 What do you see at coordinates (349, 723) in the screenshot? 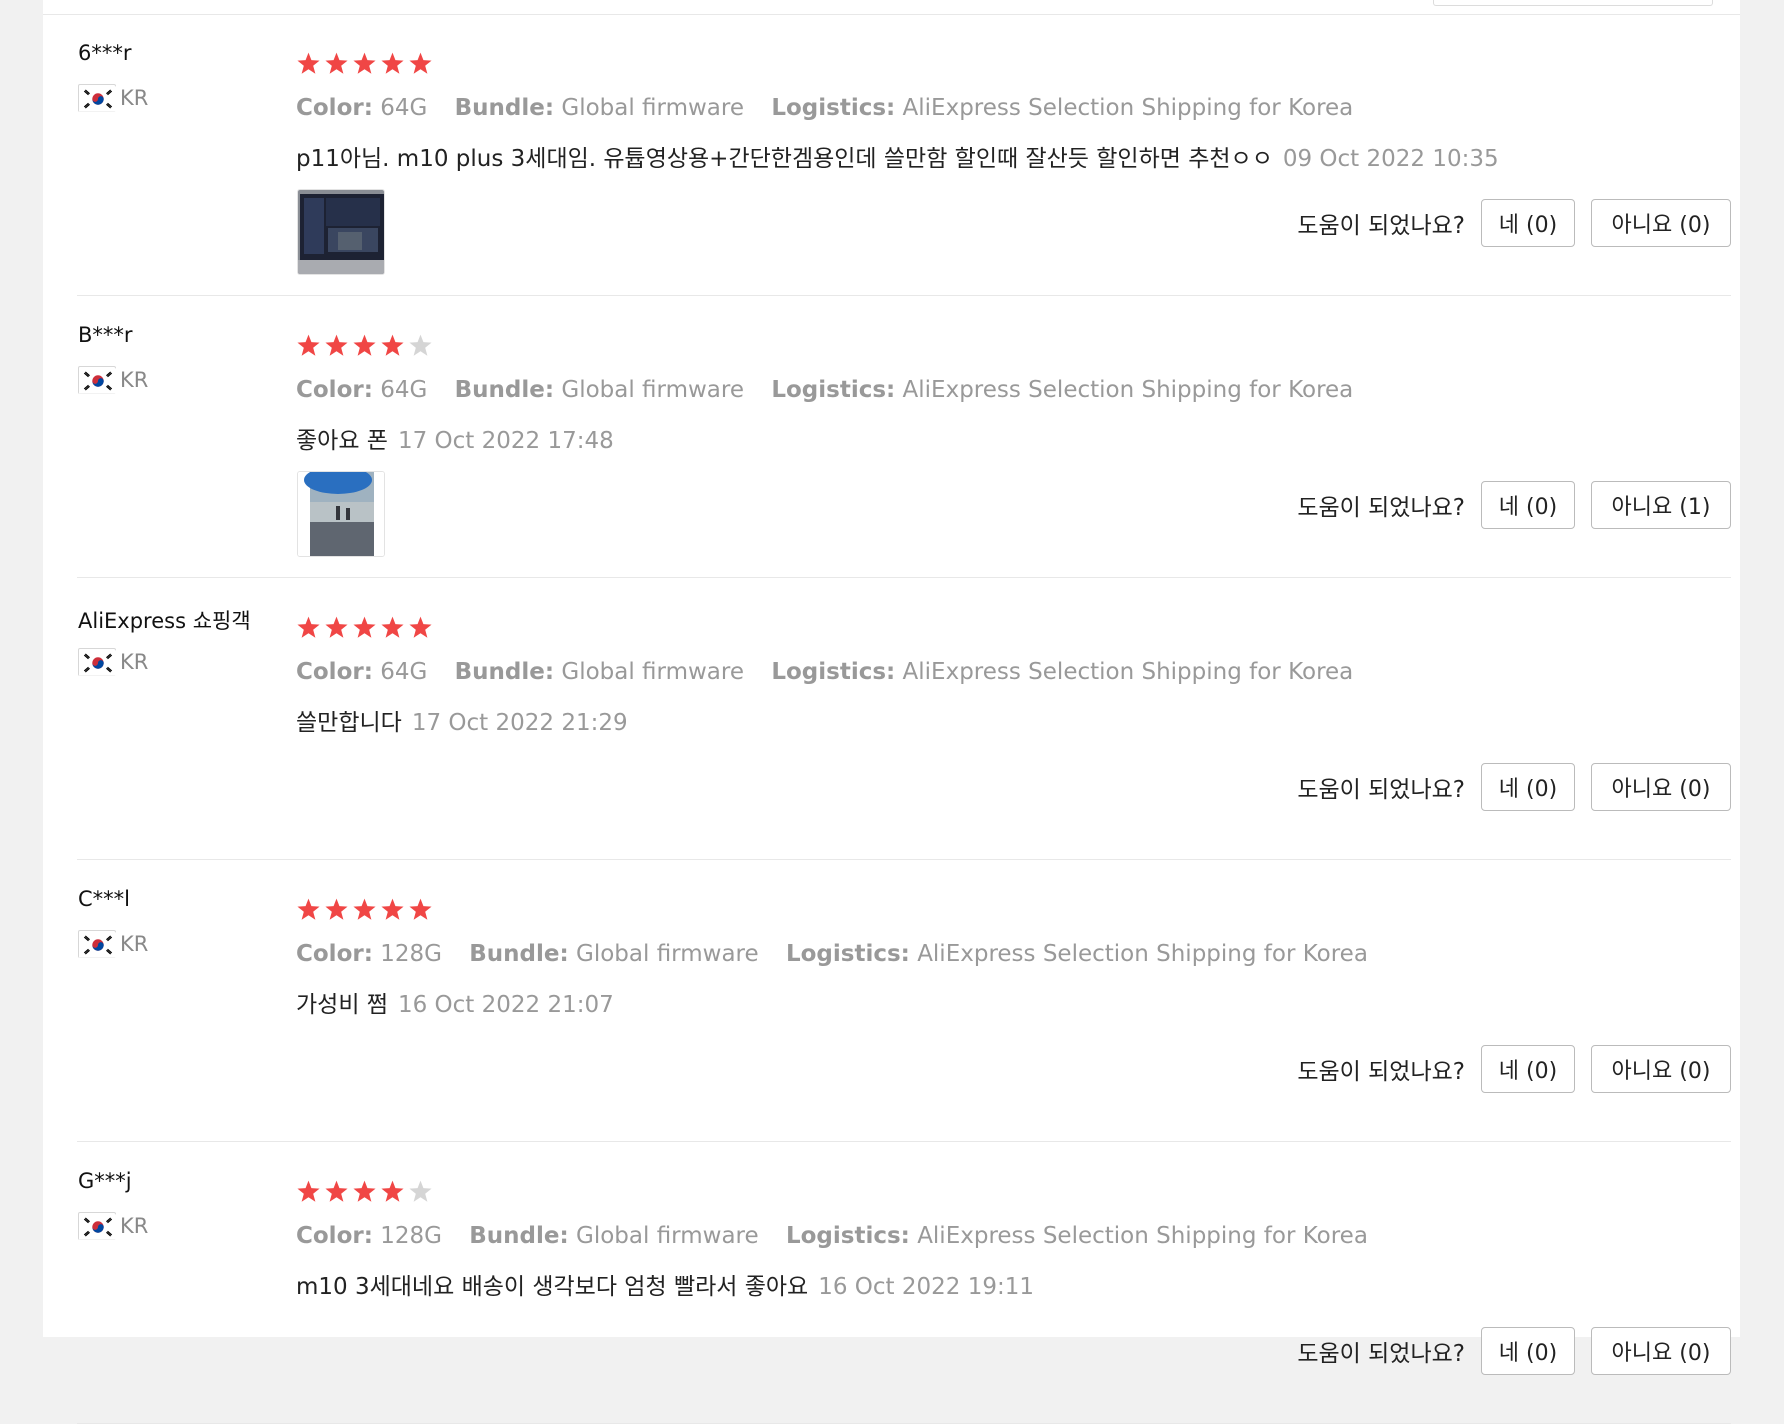
I see `review-text: 쓸만합니다` at bounding box center [349, 723].